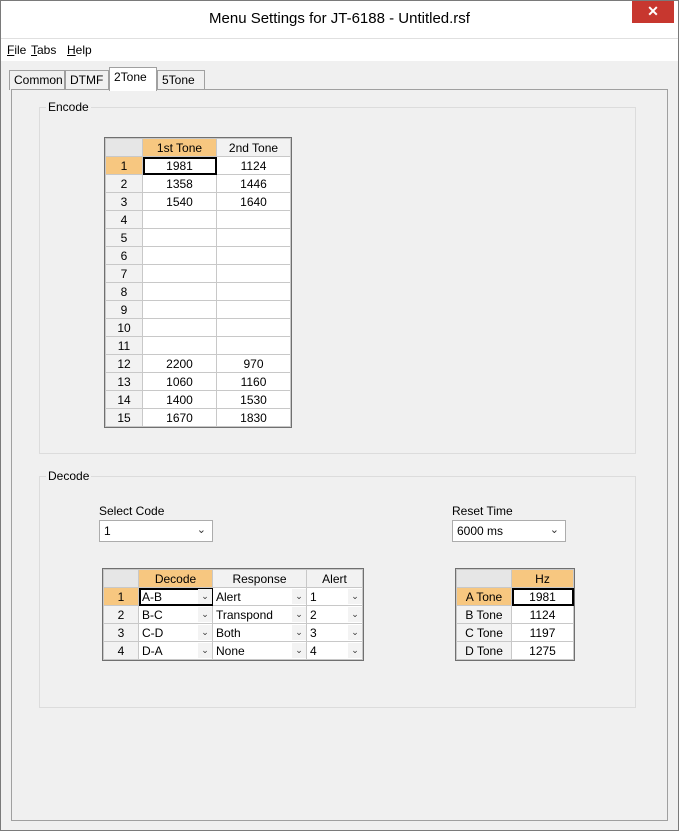 The height and width of the screenshot is (831, 679). I want to click on menu-help: Help, so click(79, 50).